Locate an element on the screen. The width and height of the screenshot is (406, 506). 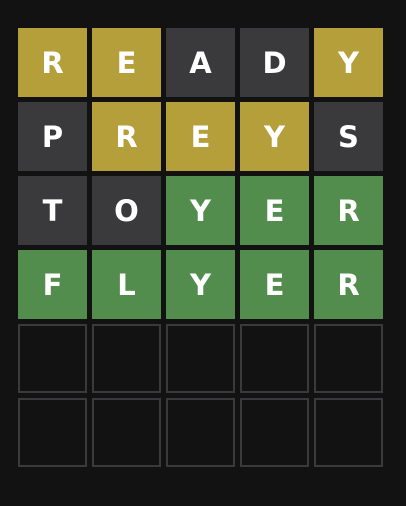
tile: A is located at coordinates (200, 62).